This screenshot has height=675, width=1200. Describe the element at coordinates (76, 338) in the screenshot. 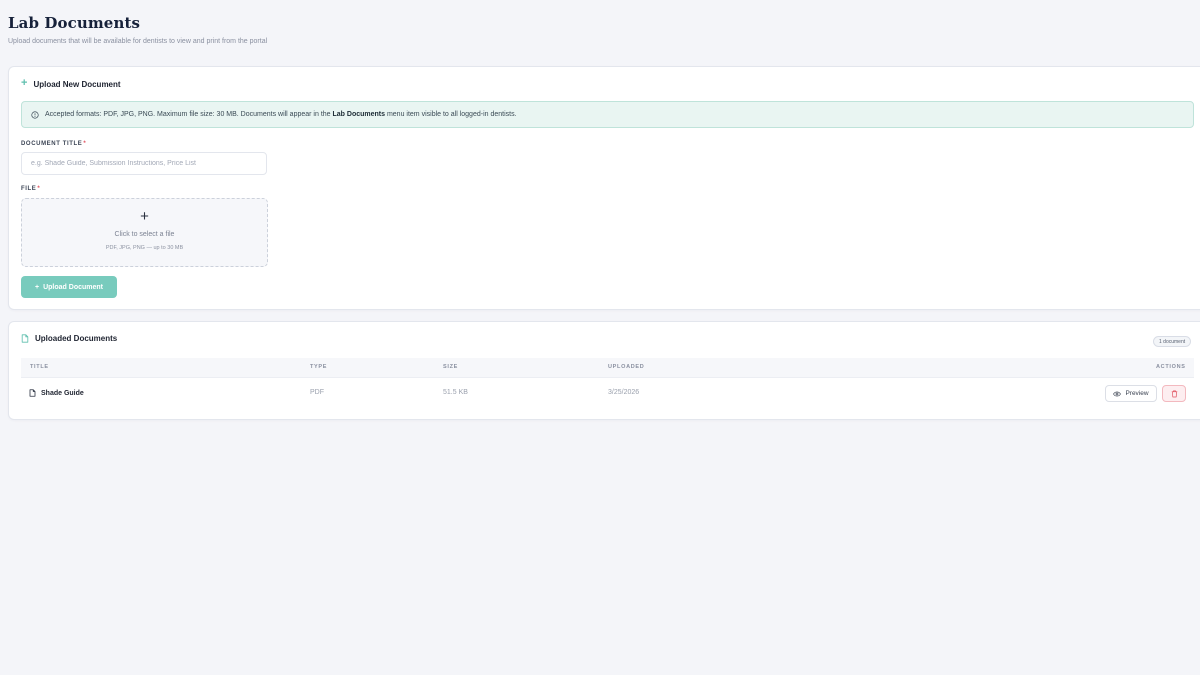

I see `documents-card-title: Uploaded Documents` at that location.